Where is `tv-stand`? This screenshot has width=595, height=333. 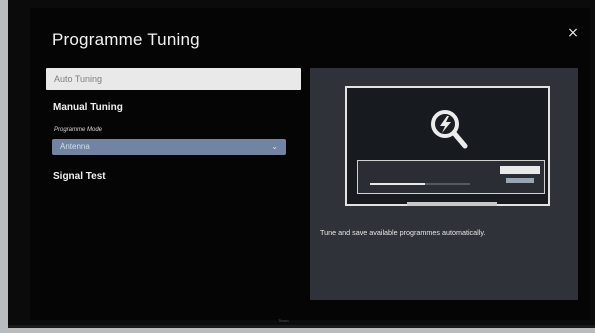 tv-stand is located at coordinates (452, 204).